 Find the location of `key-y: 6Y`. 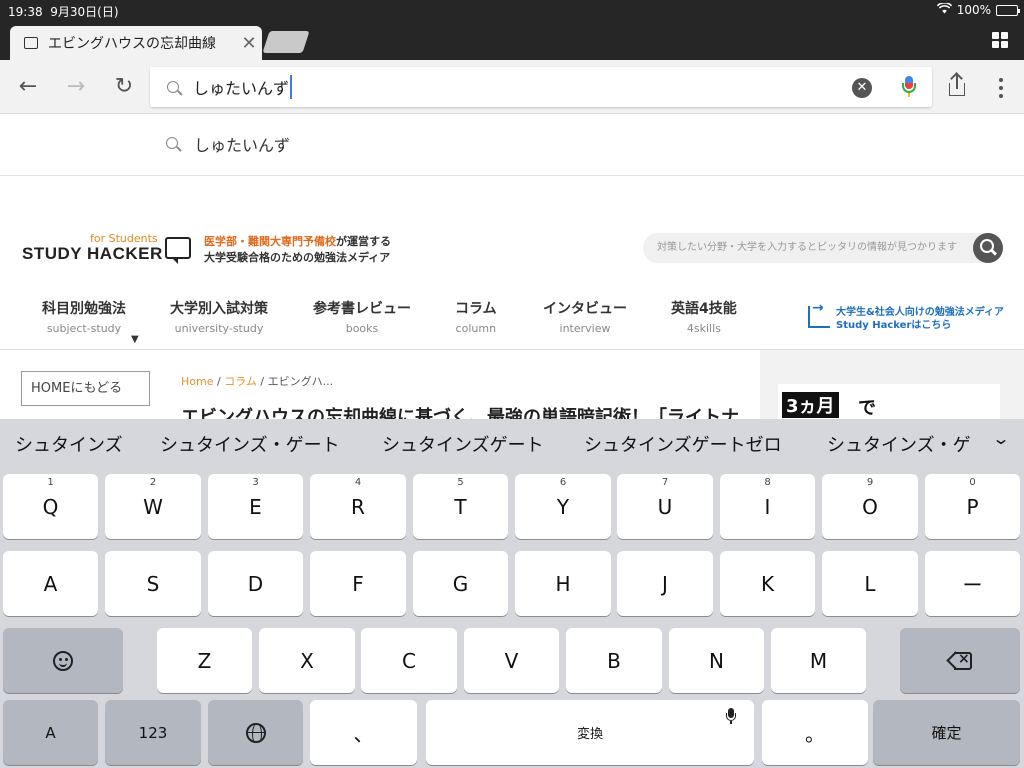

key-y: 6Y is located at coordinates (563, 506).